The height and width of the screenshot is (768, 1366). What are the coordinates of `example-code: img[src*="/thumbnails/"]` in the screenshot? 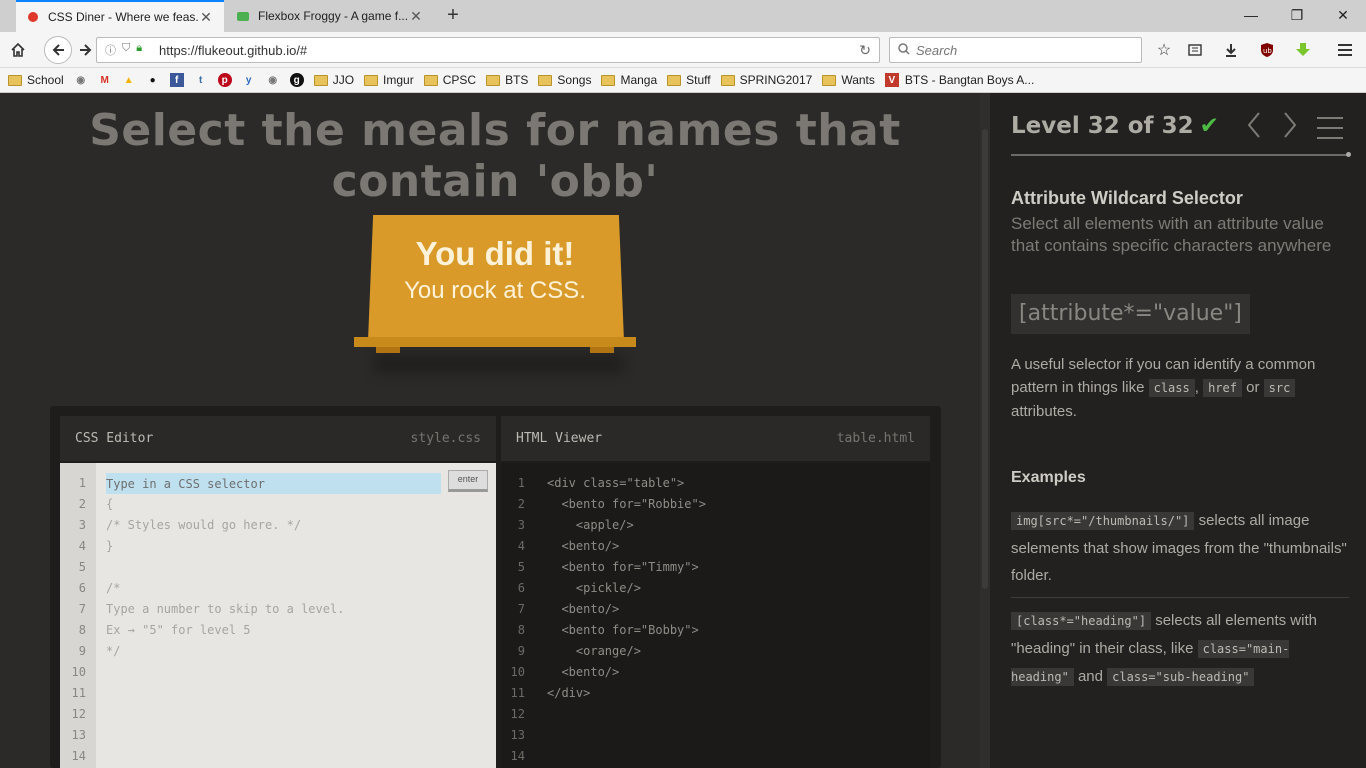 It's located at (1103, 521).